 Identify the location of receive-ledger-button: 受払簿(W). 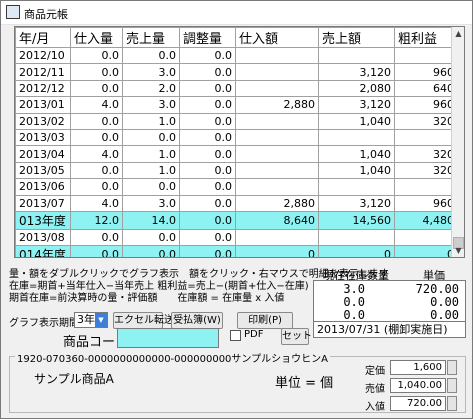
(197, 320).